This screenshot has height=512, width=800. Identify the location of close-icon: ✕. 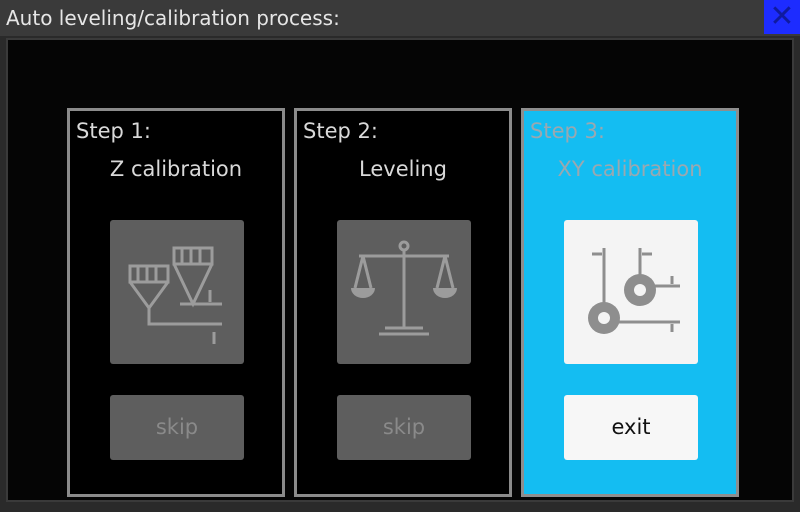
(782, 17).